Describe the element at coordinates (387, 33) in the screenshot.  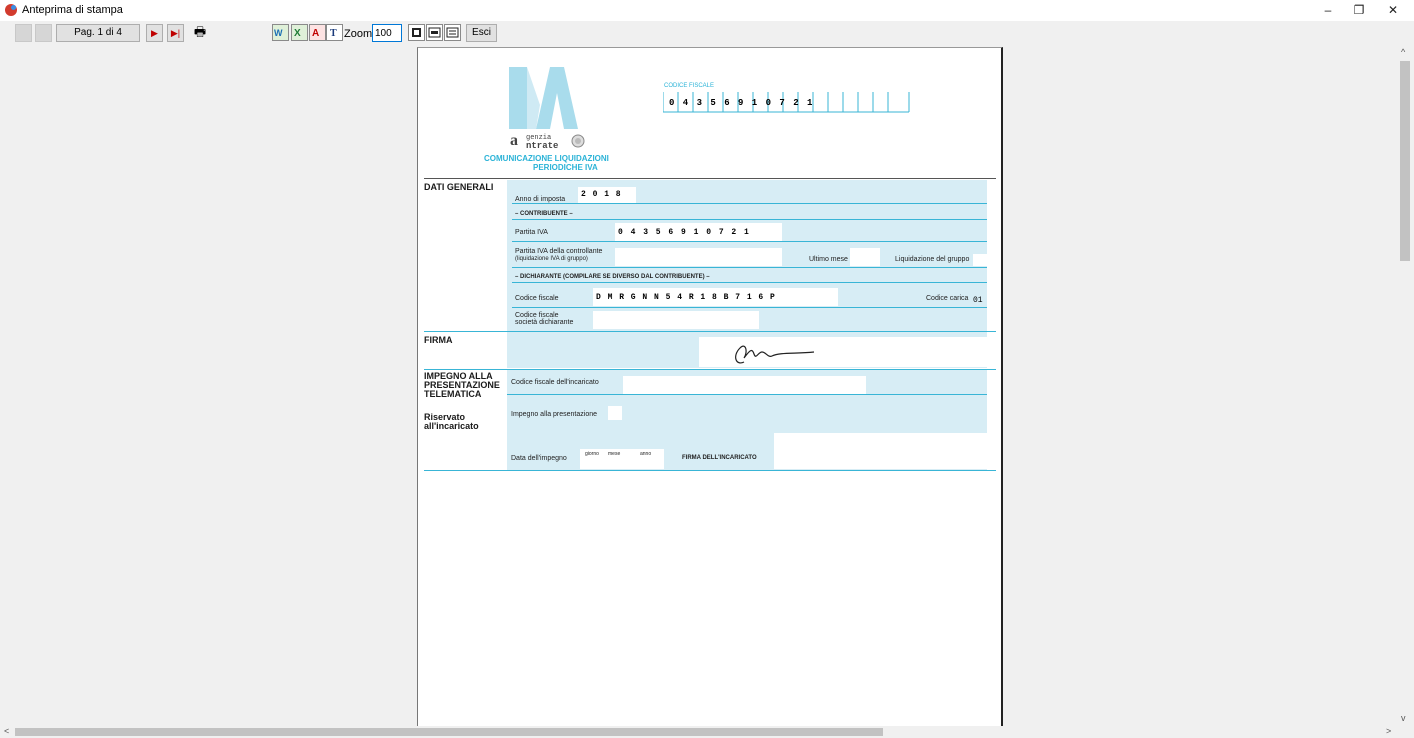
I see `zoom-input` at that location.